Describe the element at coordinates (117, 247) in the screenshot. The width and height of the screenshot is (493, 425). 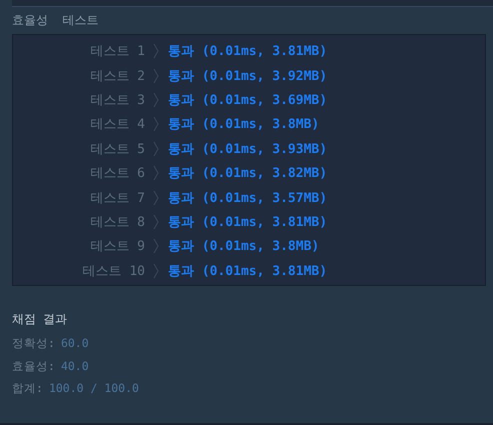
I see `test-label: 테스트 9` at that location.